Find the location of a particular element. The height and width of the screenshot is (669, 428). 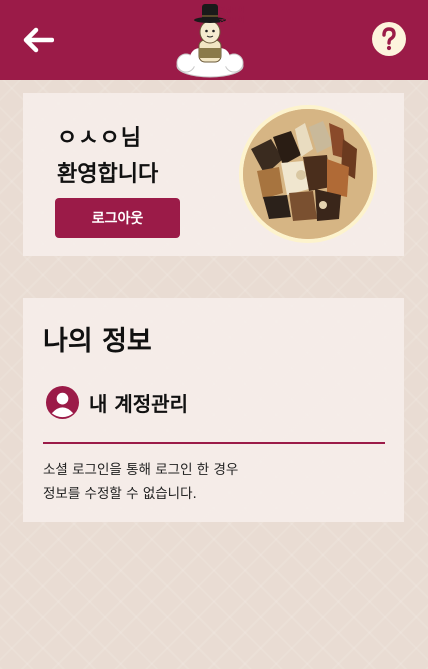

help-button is located at coordinates (389, 39).